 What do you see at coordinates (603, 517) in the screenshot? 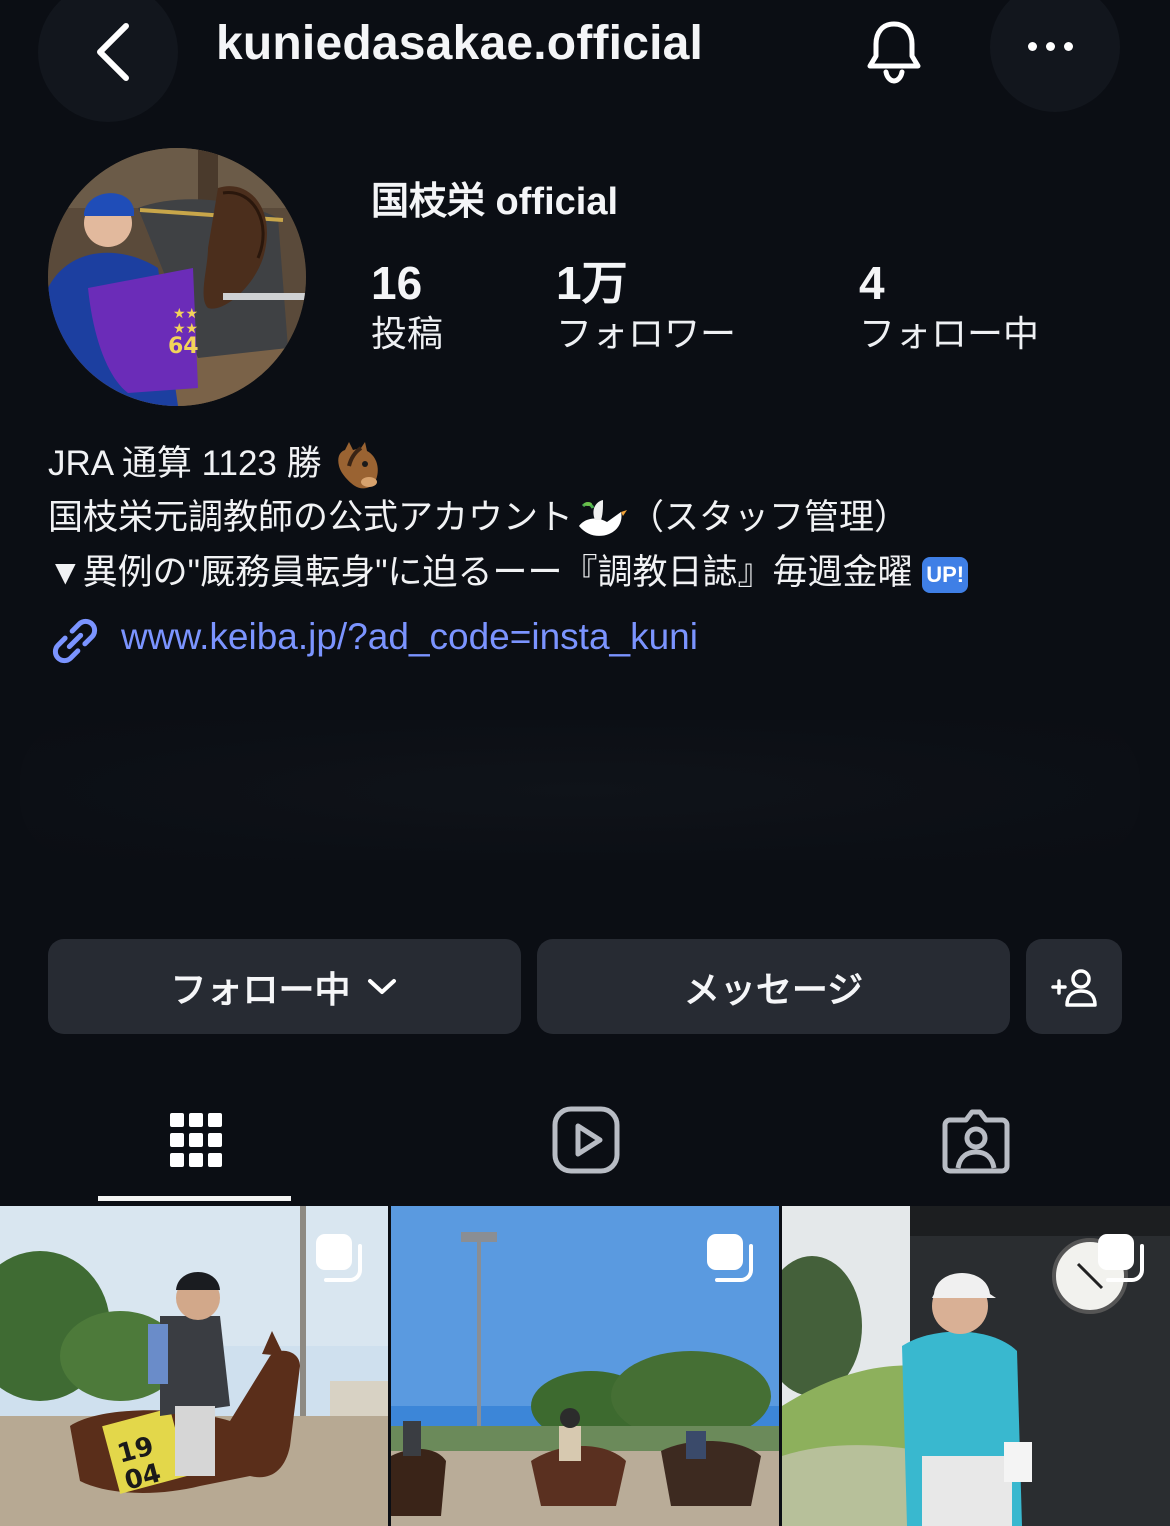
I see `dove-emoji` at bounding box center [603, 517].